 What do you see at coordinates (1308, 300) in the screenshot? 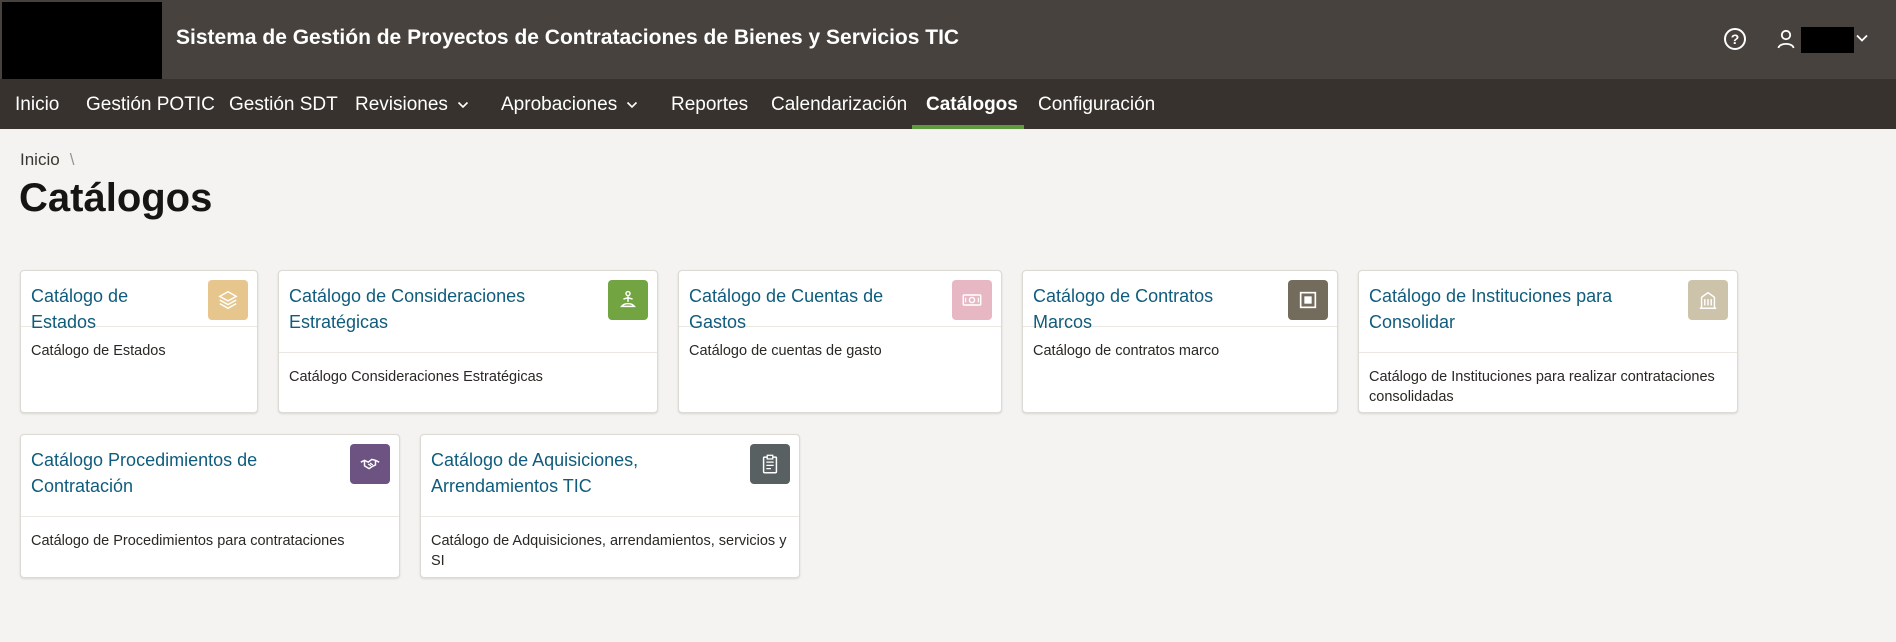
I see `square-frame-icon` at bounding box center [1308, 300].